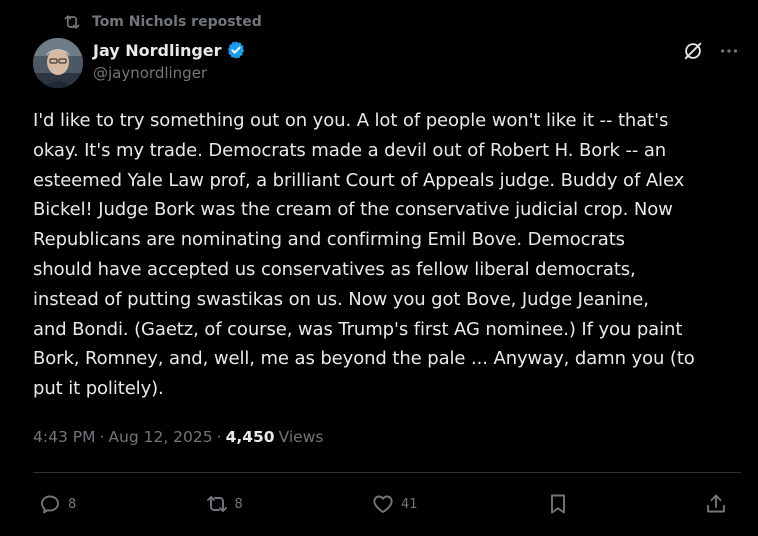 The width and height of the screenshot is (758, 536). What do you see at coordinates (301, 437) in the screenshot?
I see `views-label: Views` at bounding box center [301, 437].